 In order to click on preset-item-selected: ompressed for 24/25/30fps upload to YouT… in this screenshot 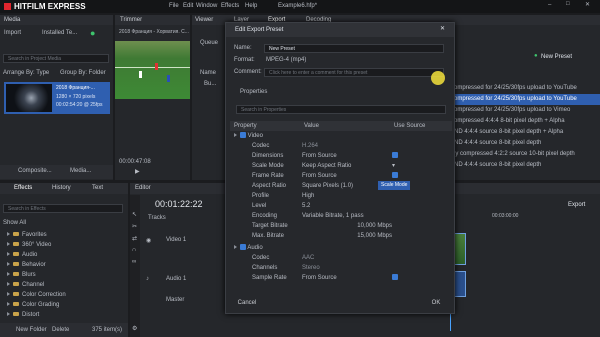, I will do `click(525, 99)`.